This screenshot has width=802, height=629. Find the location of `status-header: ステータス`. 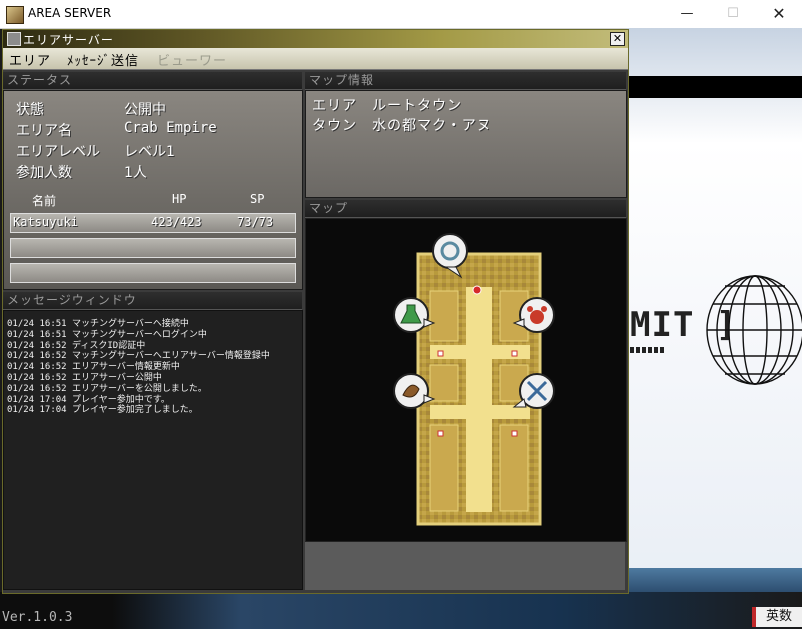

status-header: ステータス is located at coordinates (152, 81).